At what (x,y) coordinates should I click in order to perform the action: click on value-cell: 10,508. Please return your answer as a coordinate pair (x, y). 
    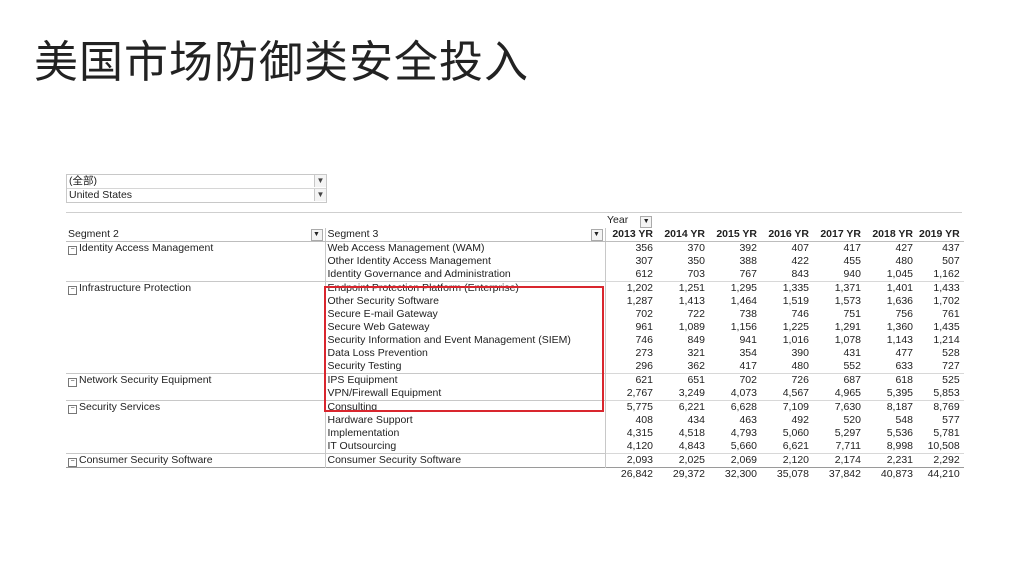
    Looking at the image, I should click on (943, 446).